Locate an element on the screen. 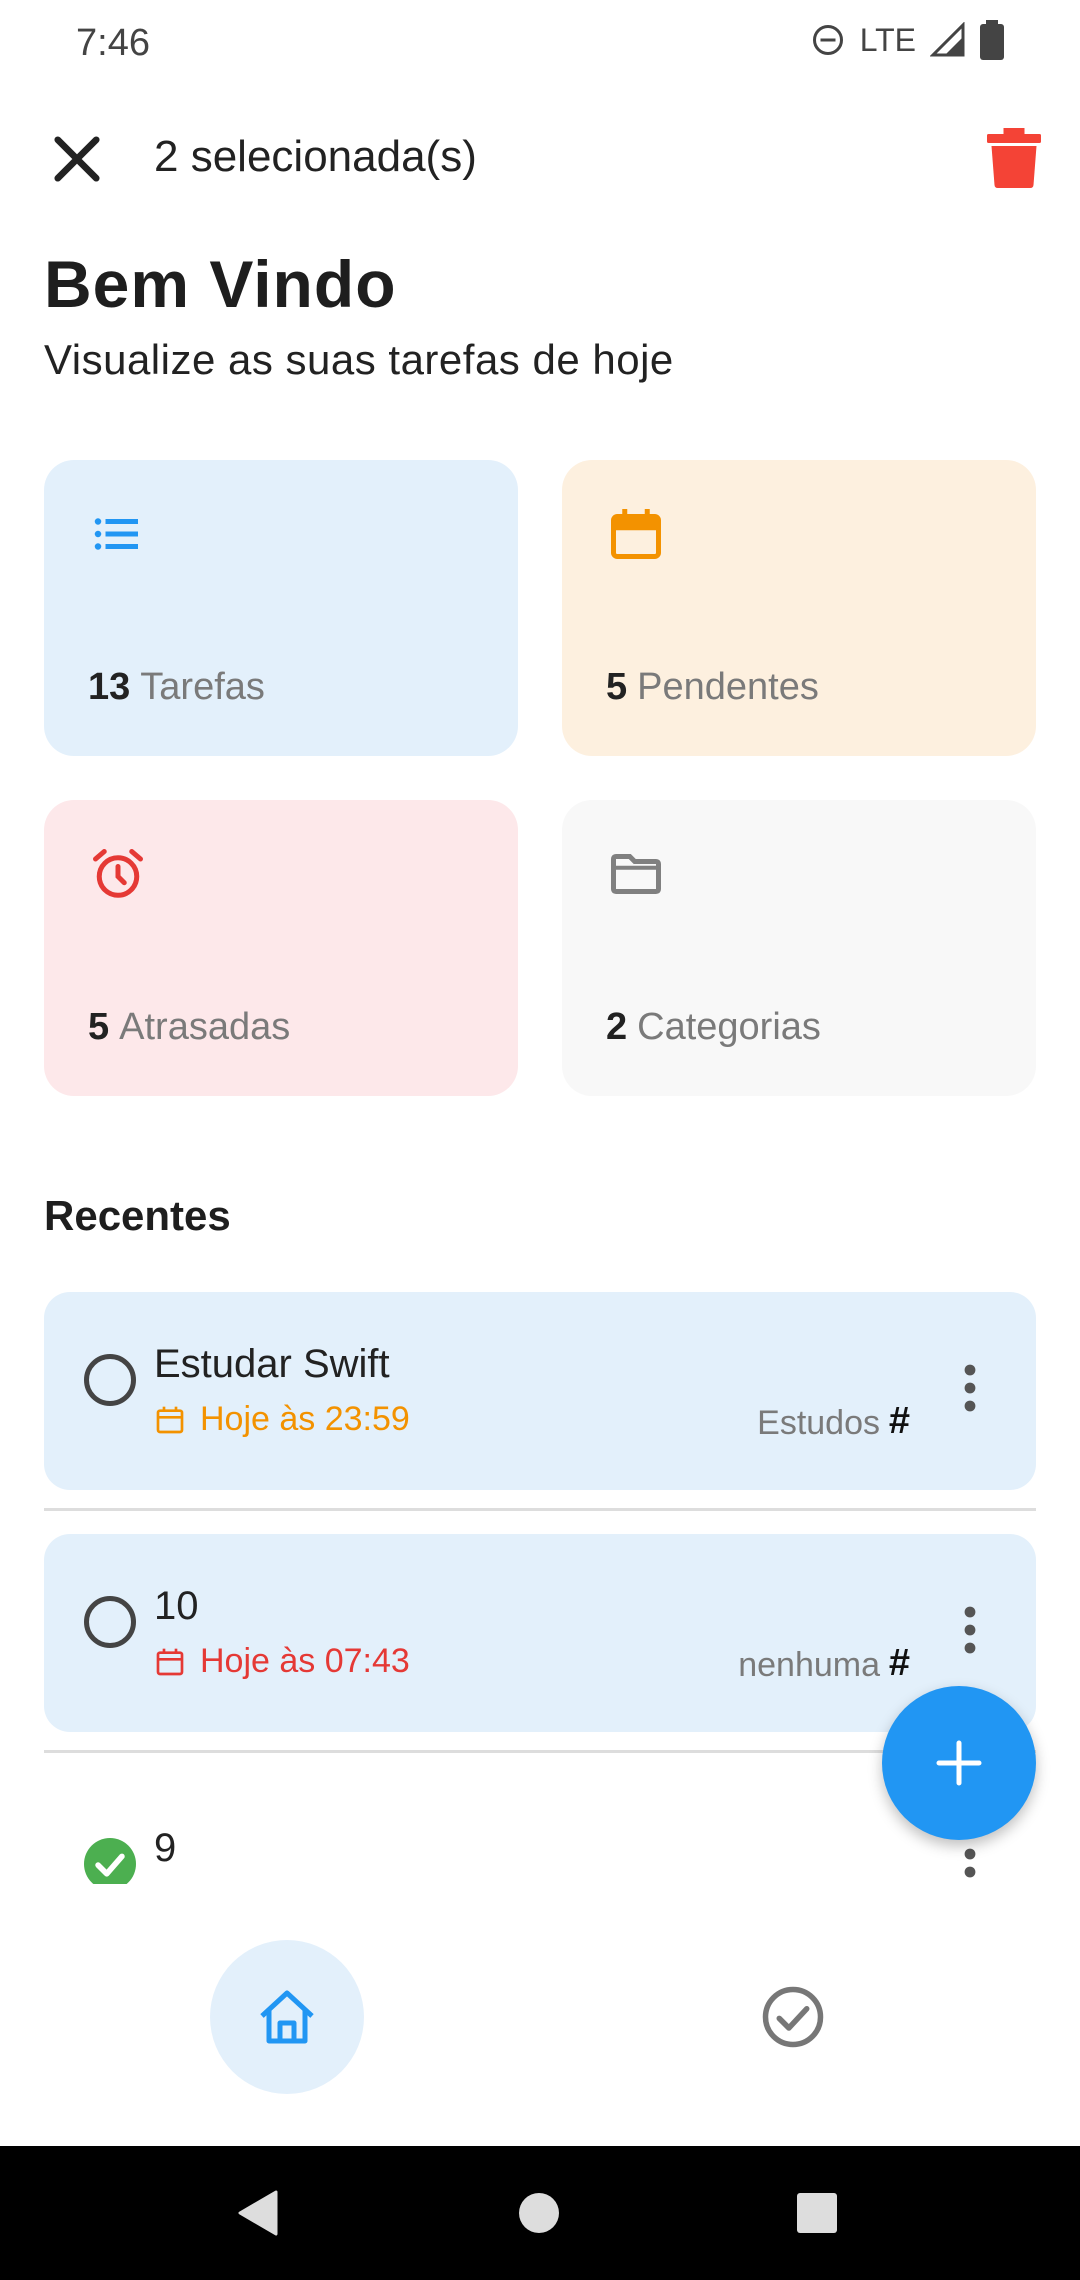 The height and width of the screenshot is (2280, 1080). task-name: Estudar Swift is located at coordinates (272, 1364).